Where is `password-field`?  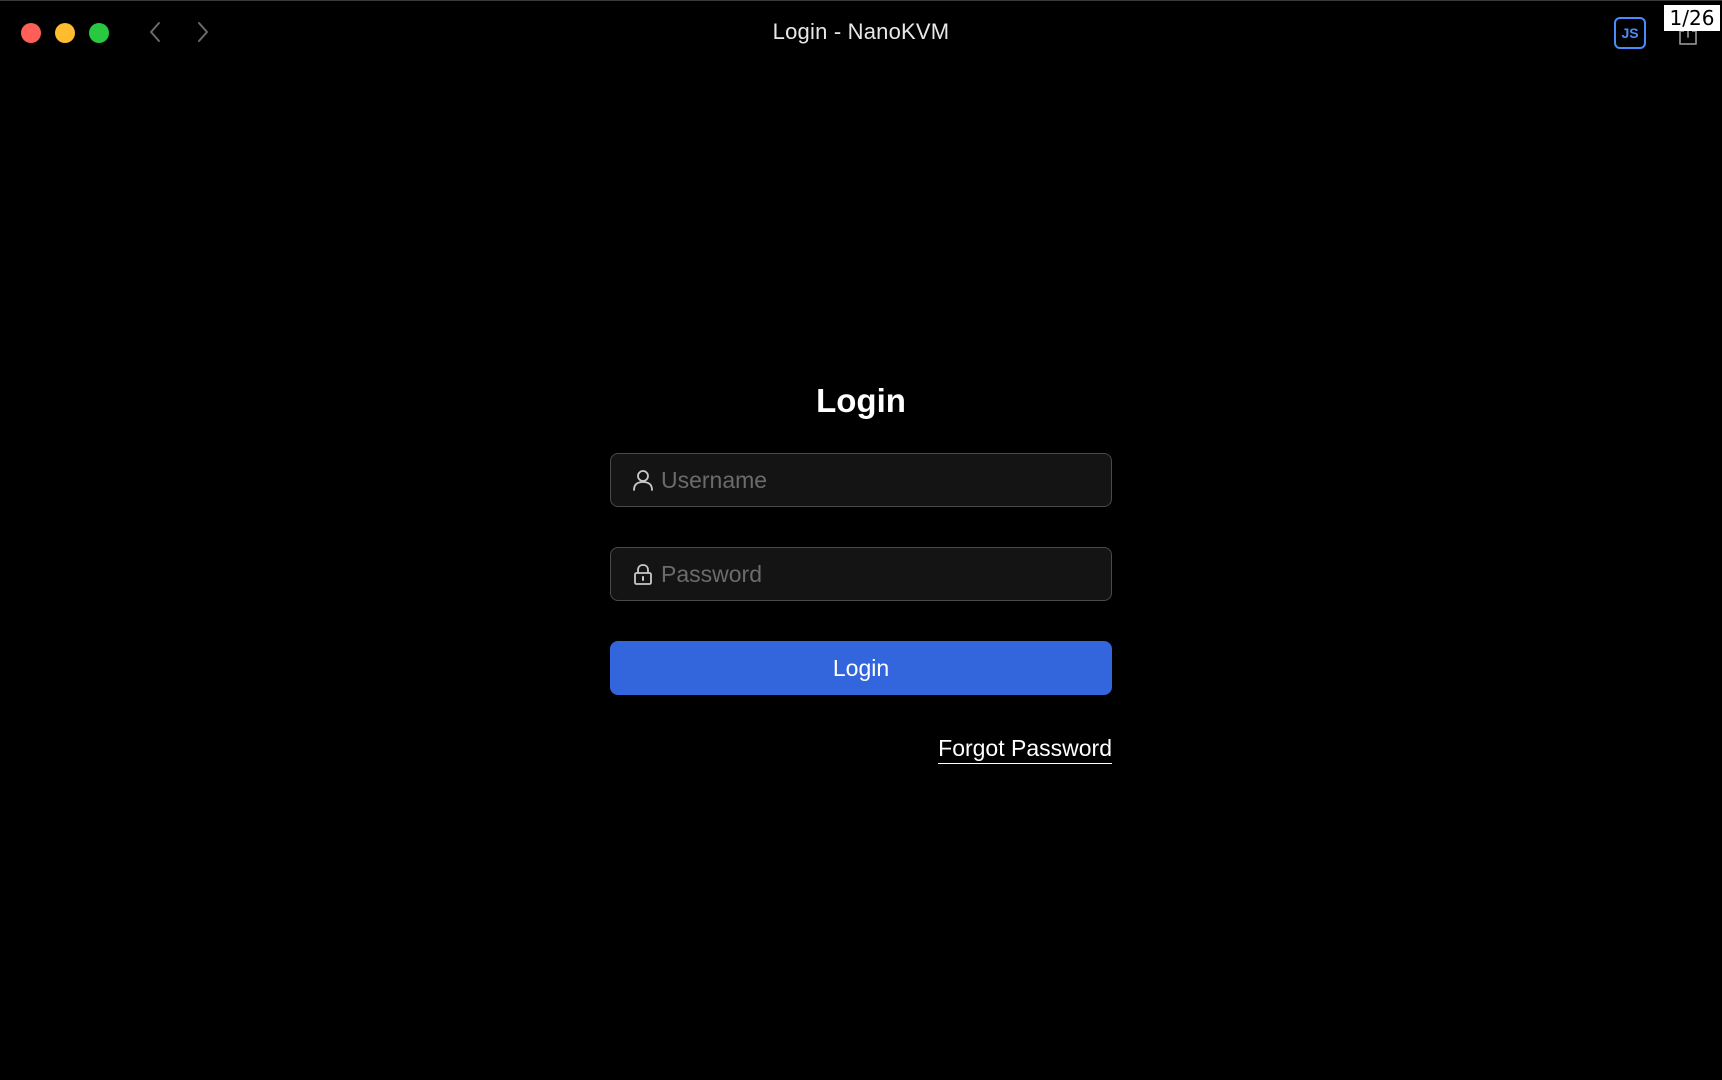
password-field is located at coordinates (861, 574).